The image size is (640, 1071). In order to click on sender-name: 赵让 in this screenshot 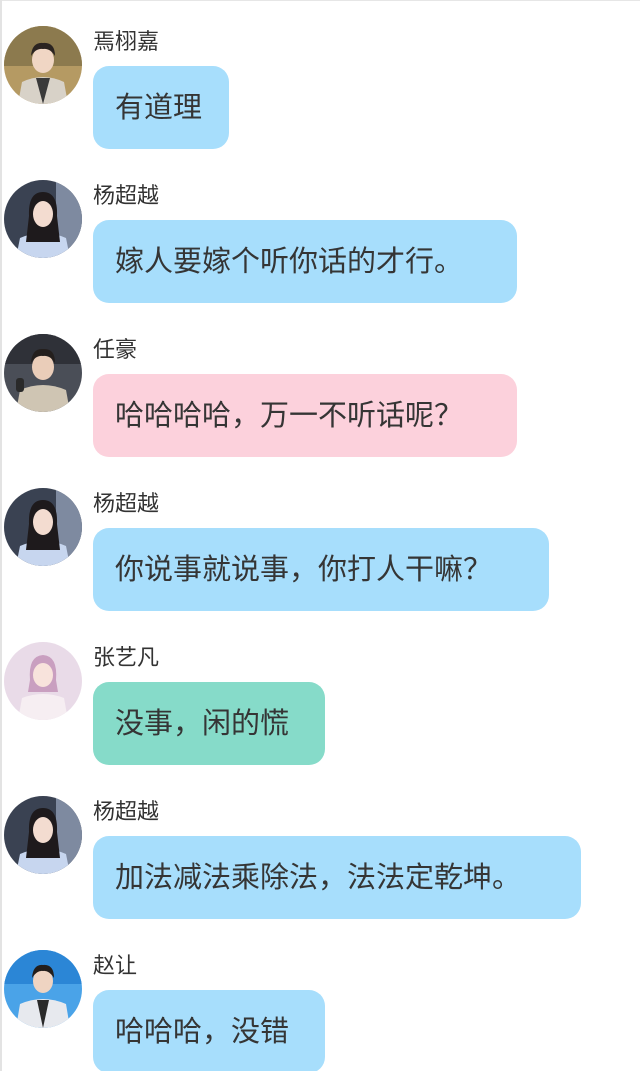, I will do `click(115, 966)`.